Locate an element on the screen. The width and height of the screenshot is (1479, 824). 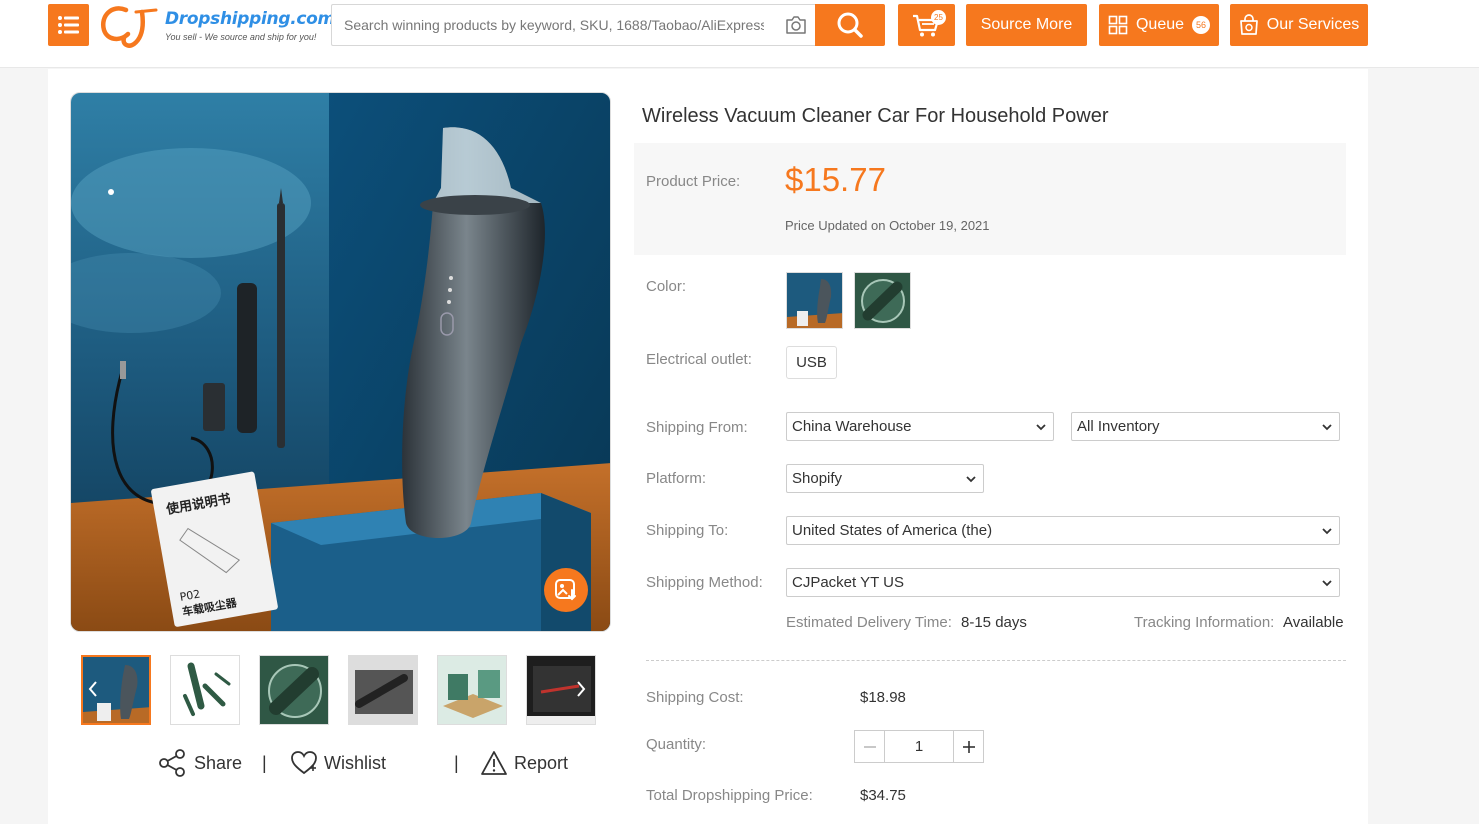
plus-icon is located at coordinates (968, 746).